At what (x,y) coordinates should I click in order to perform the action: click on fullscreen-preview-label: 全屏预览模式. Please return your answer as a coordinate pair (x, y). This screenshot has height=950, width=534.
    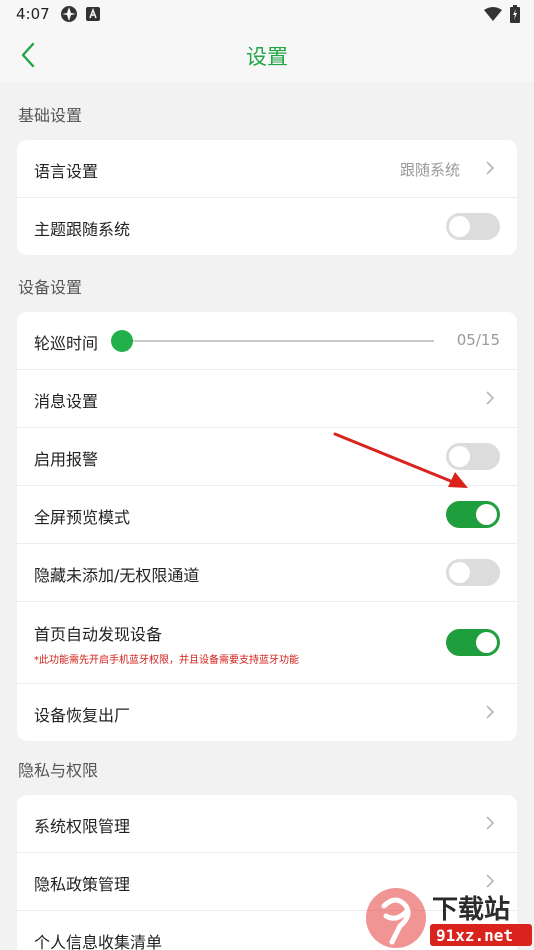
    Looking at the image, I should click on (82, 517).